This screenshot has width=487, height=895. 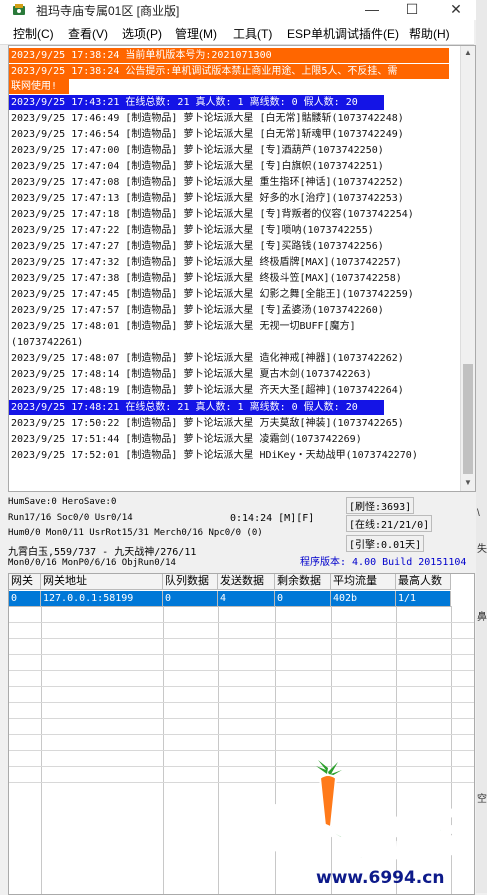 I want to click on title-bar: 祖玛寺庙专属01区 [商业版] — ☐ ✕, so click(x=243, y=10).